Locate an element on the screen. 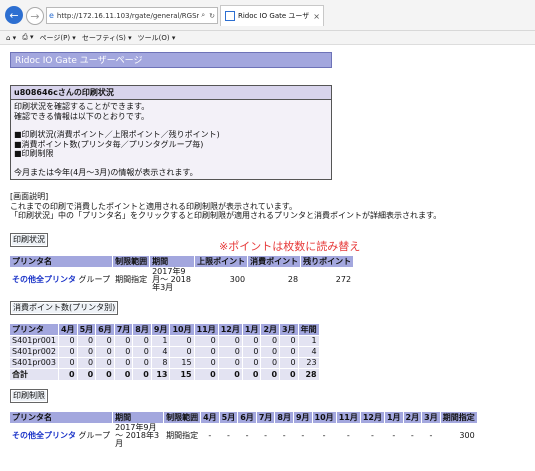  info-line: ■印刷状況(消費ポイント／上限ポイント／残りポイント) is located at coordinates (117, 134).